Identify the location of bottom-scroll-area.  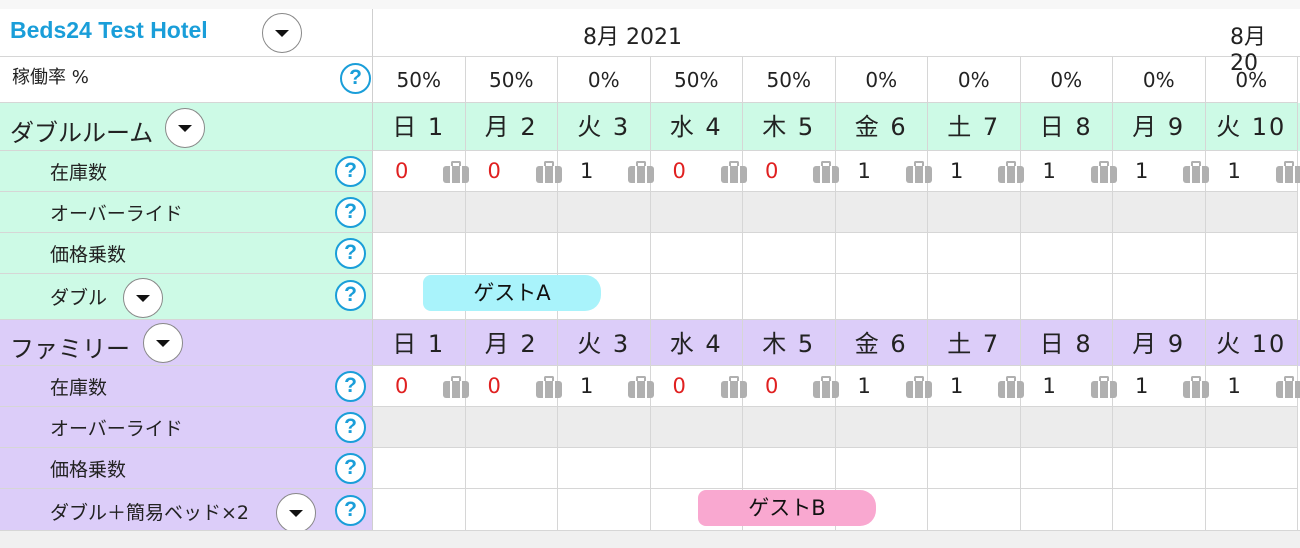
(650, 539).